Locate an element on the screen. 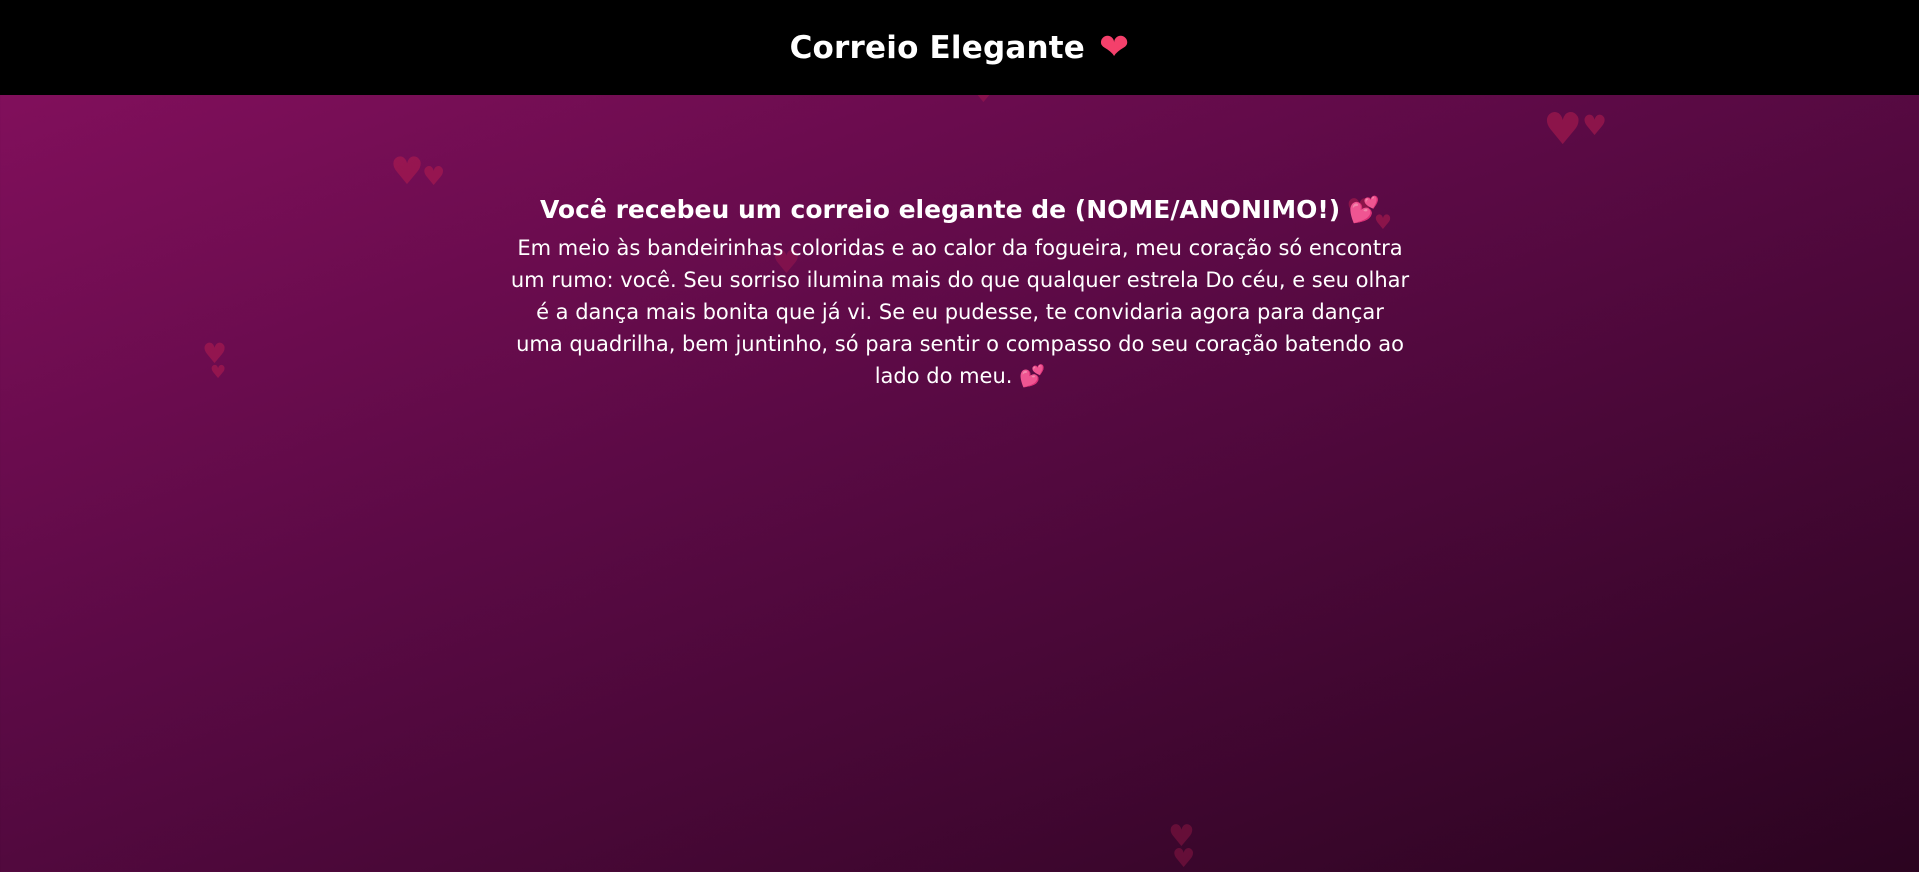 The width and height of the screenshot is (1919, 872). app-title: Correio Elegante is located at coordinates (937, 47).